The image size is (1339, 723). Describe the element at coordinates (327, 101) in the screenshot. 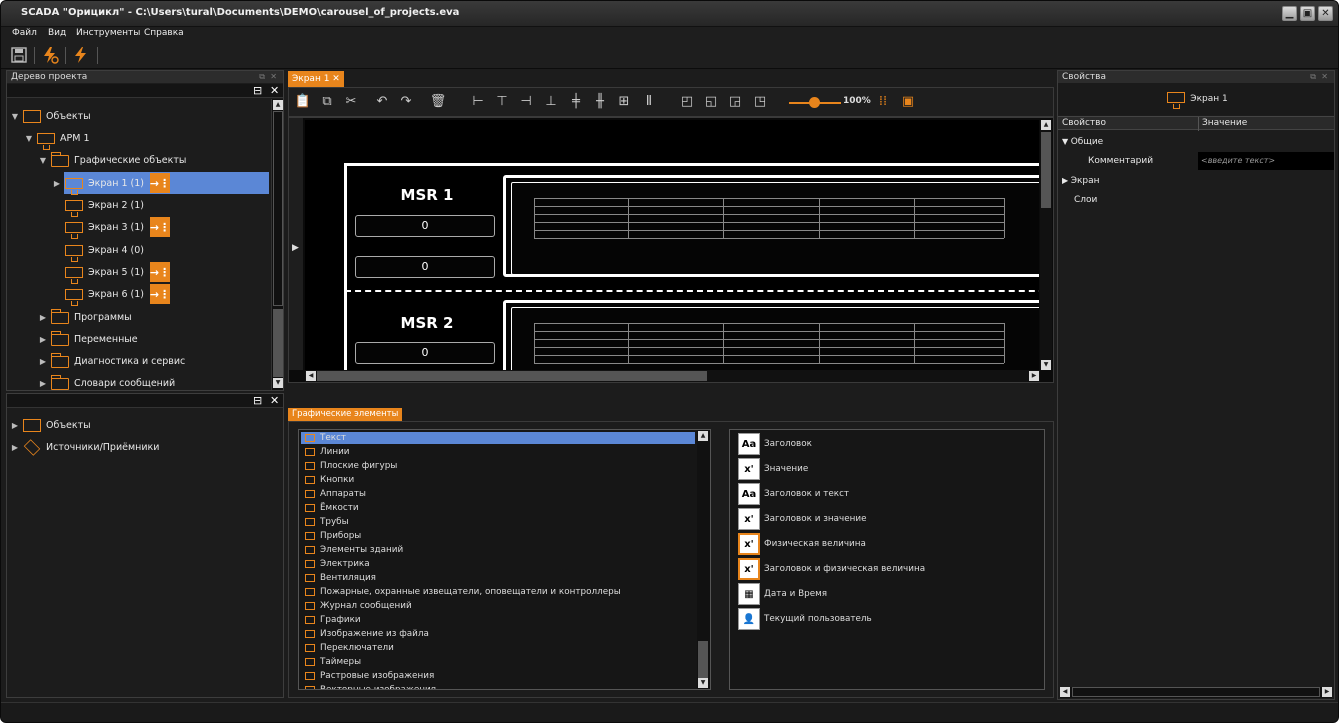

I see `copy-icon: ⧉` at that location.